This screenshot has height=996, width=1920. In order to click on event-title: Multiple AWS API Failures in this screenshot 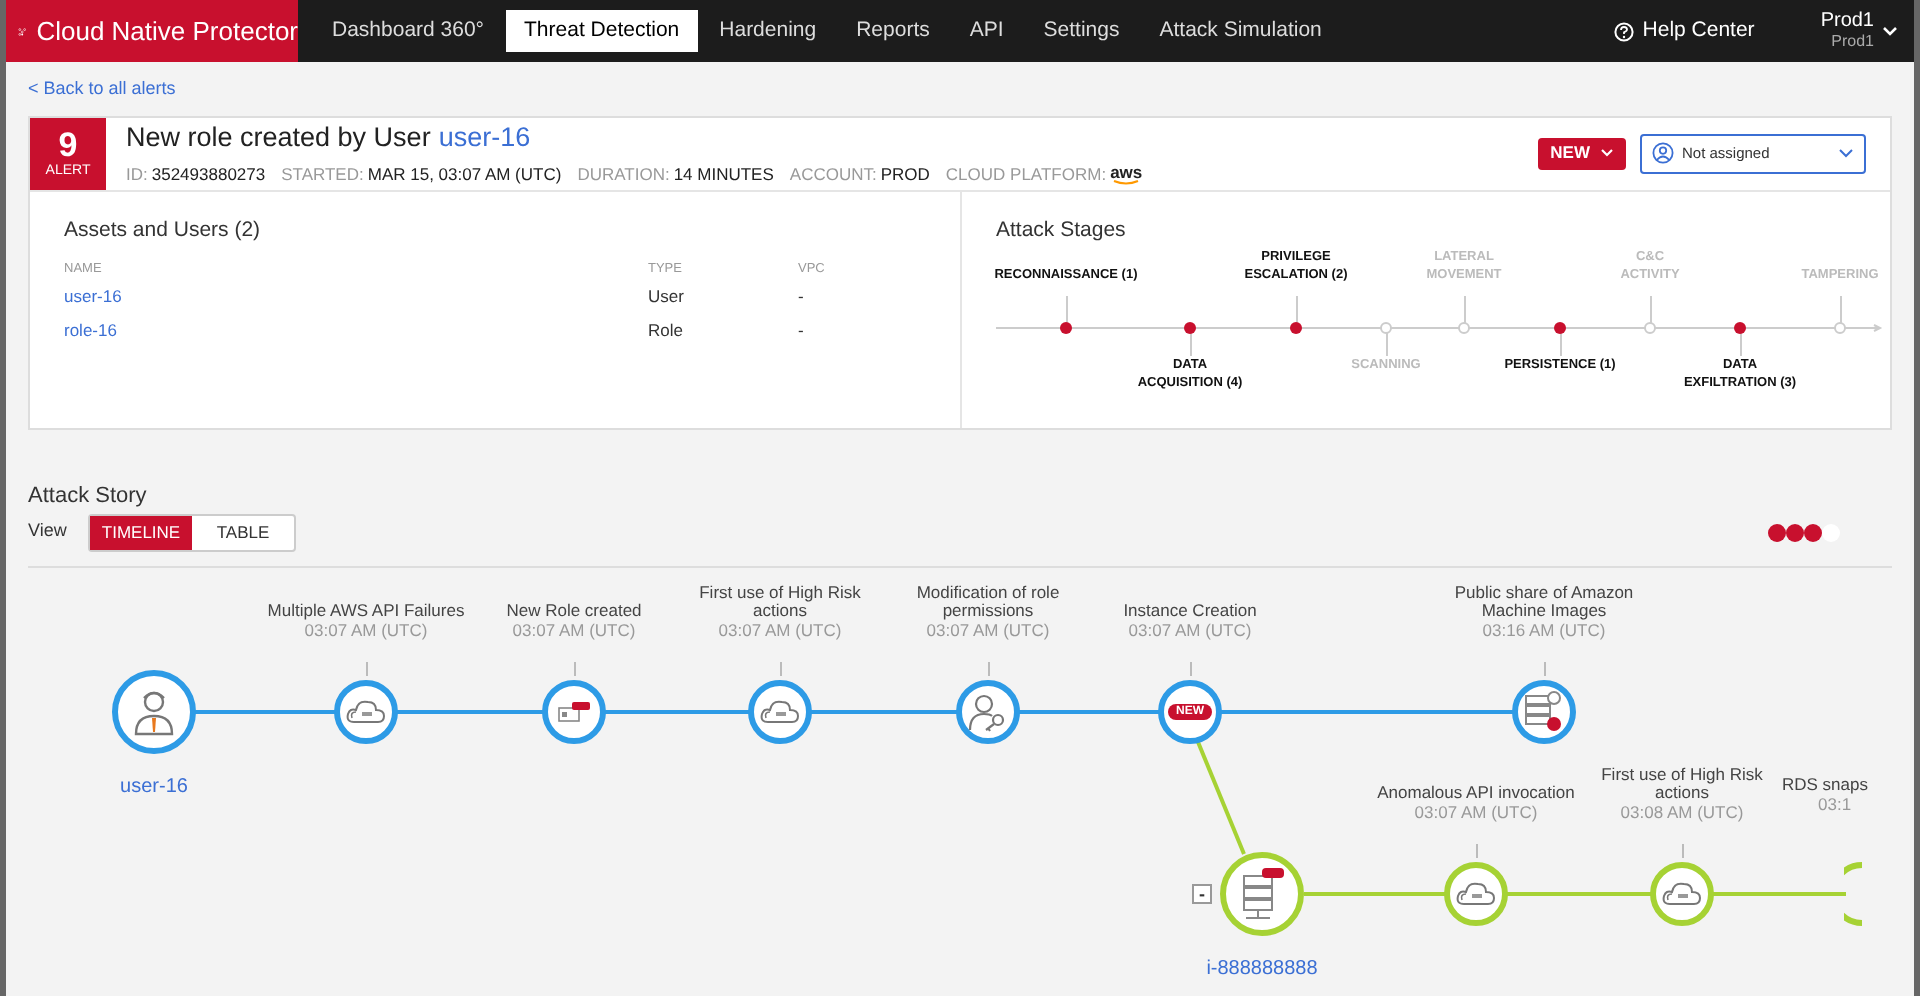, I will do `click(366, 610)`.